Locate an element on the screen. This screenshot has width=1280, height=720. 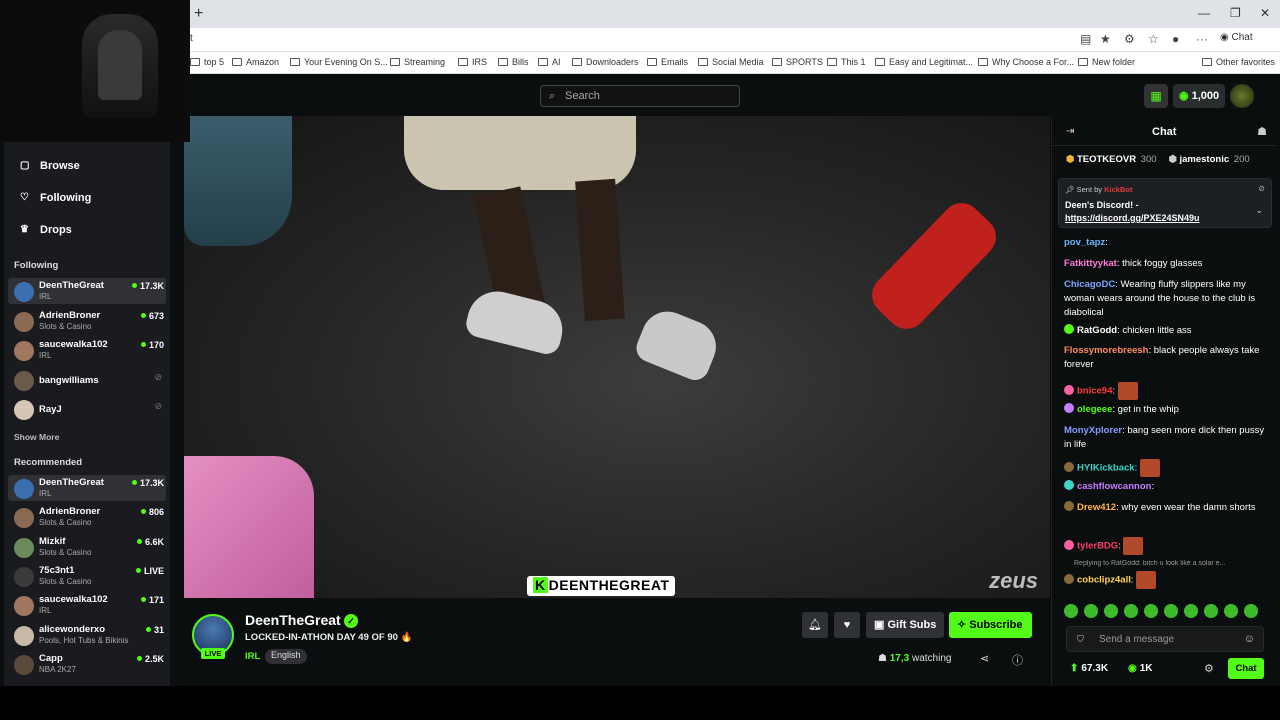
bookmark-item: This 1 is located at coordinates (846, 62).